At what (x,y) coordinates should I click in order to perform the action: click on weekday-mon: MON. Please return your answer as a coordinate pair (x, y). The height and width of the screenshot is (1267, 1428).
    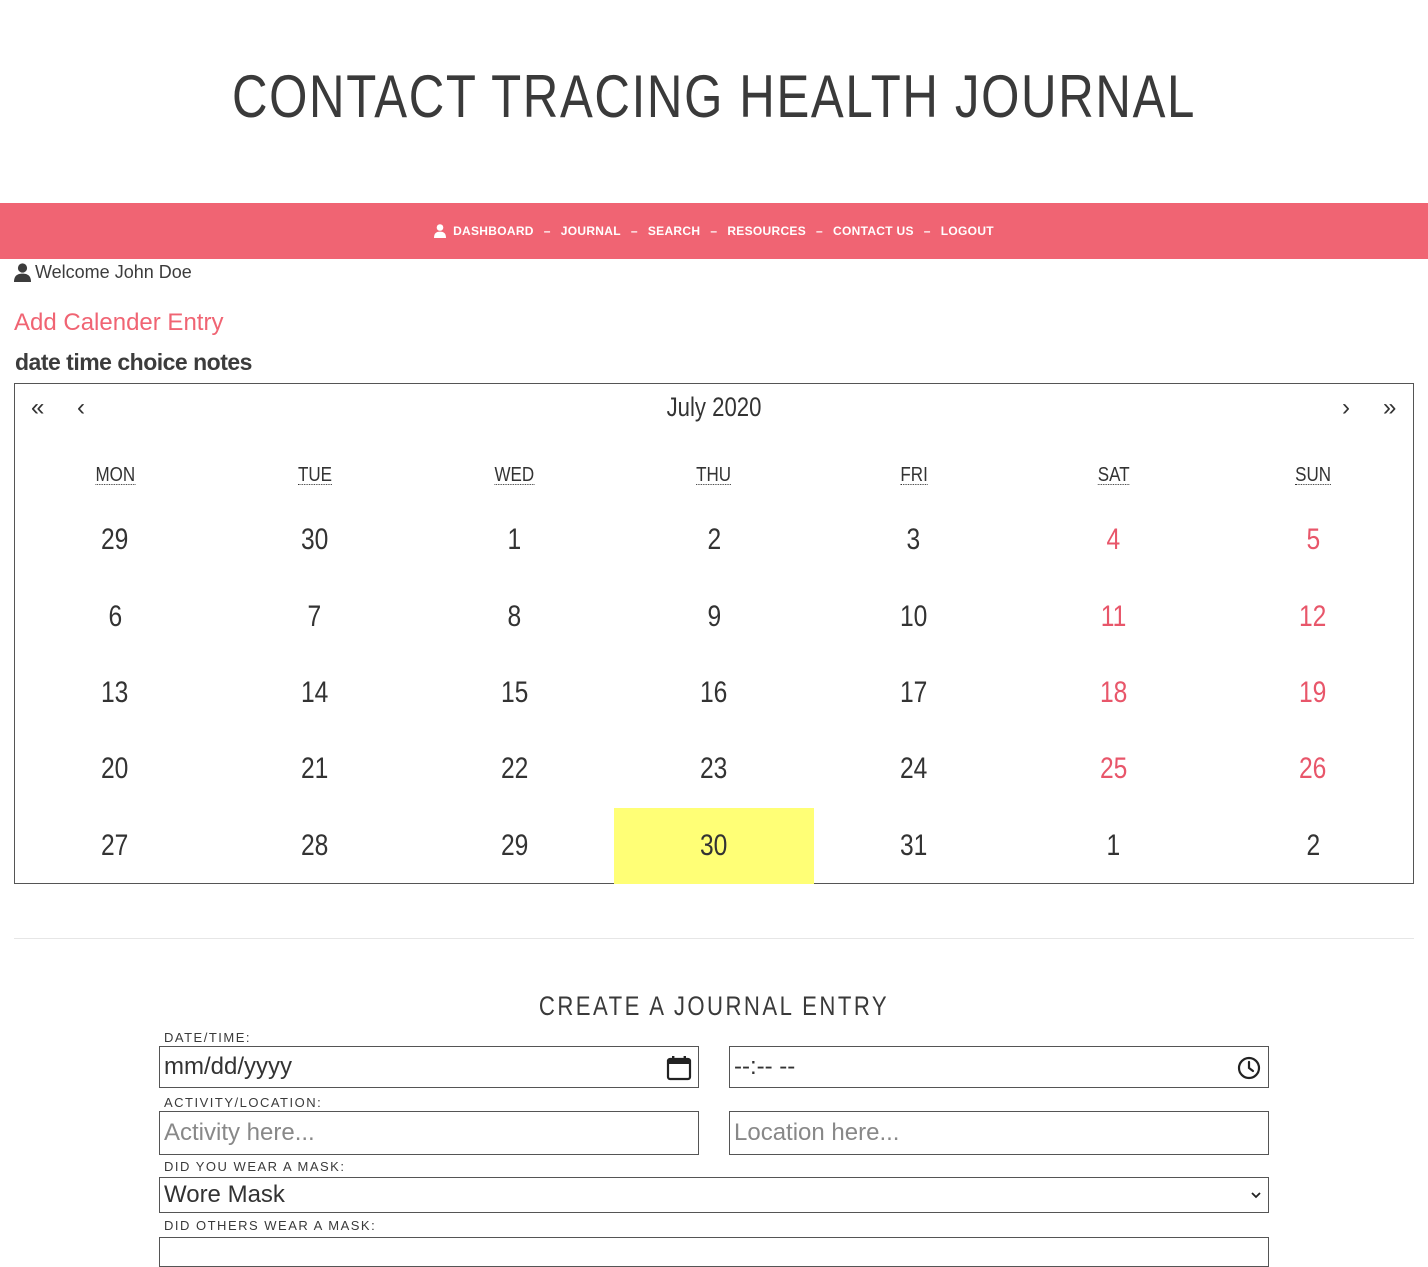
    Looking at the image, I should click on (115, 475).